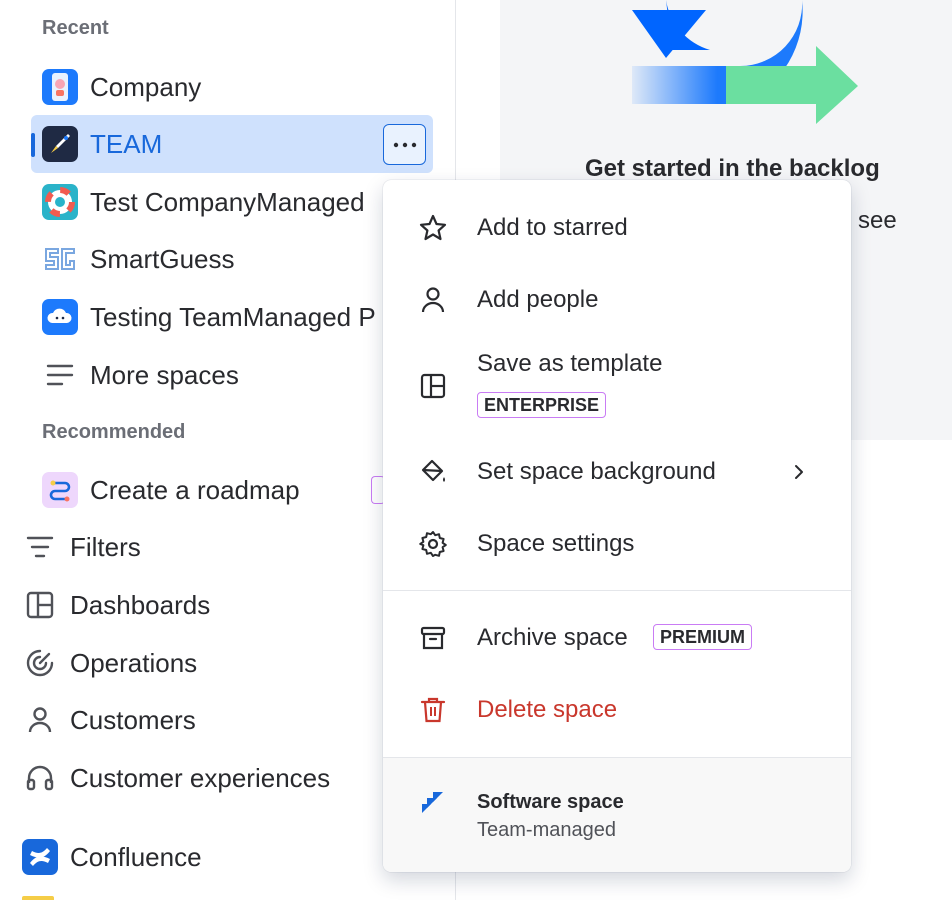  I want to click on menu-item-label: Save as template, so click(570, 363).